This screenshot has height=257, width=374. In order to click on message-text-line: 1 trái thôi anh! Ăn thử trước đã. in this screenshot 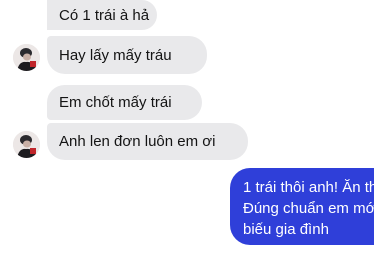, I will do `click(308, 187)`.